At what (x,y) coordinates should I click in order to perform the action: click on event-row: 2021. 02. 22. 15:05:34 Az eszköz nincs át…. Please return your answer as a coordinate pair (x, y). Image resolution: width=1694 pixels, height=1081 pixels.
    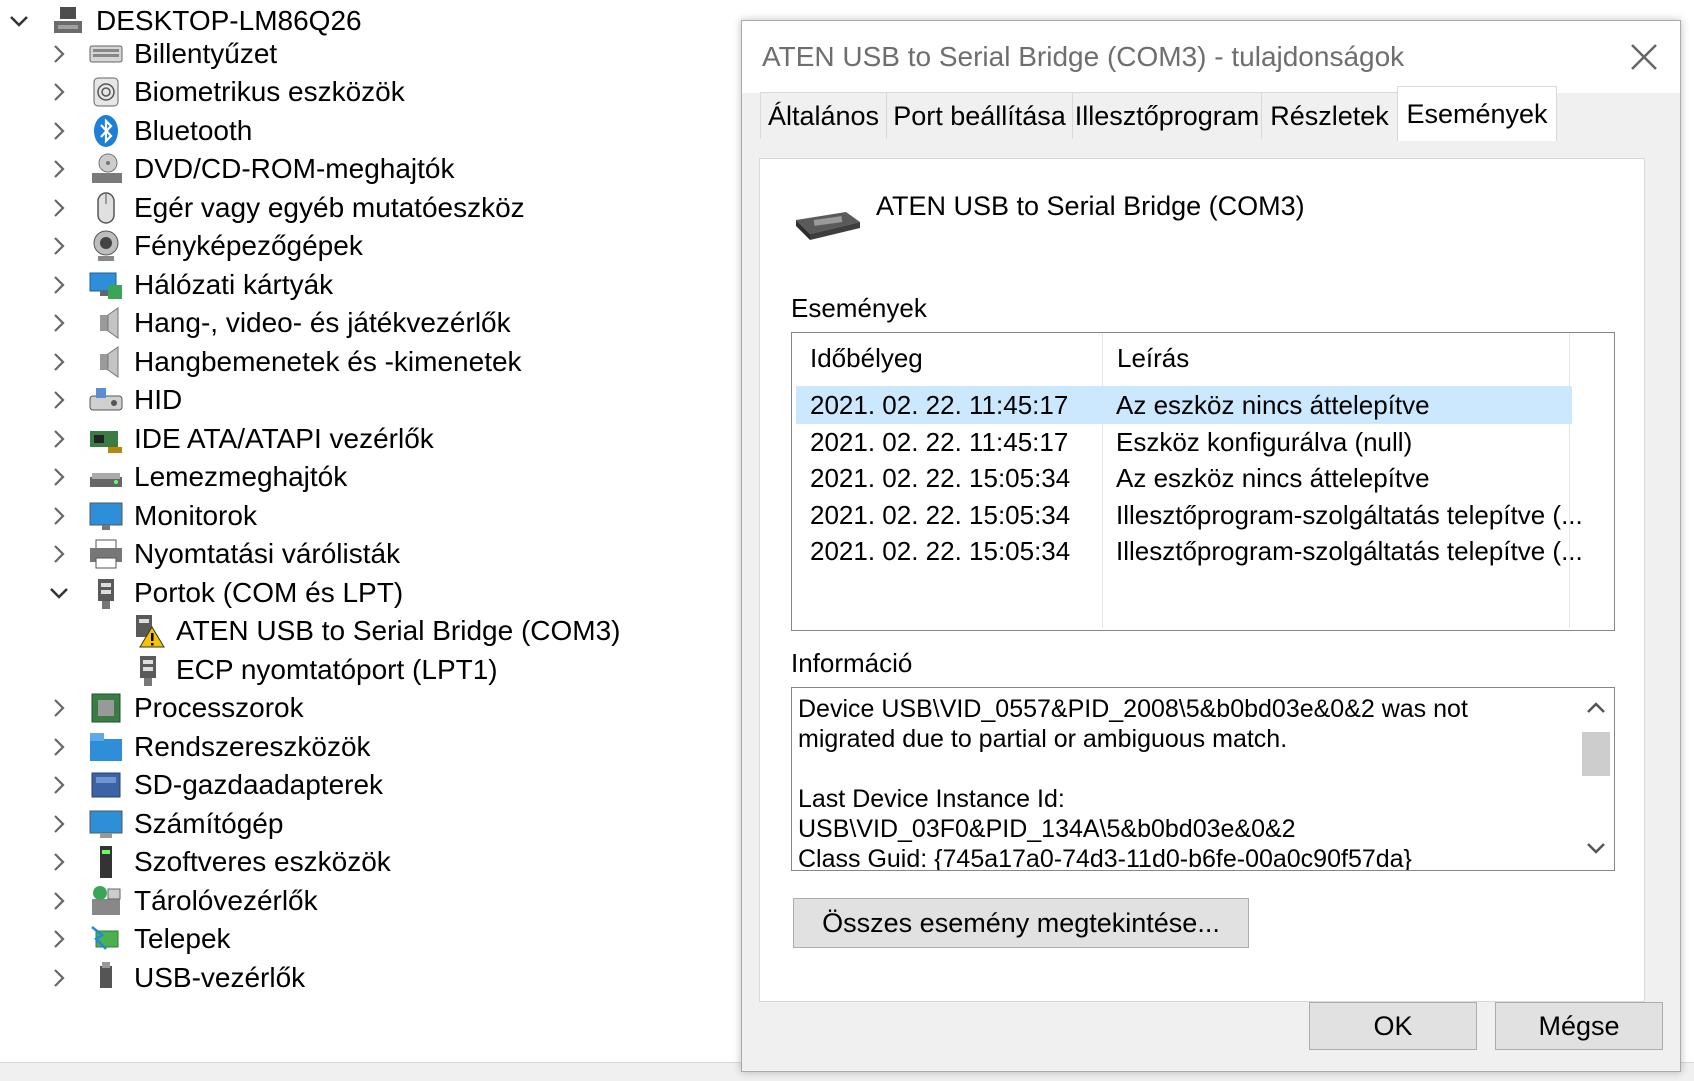
    Looking at the image, I should click on (1184, 478).